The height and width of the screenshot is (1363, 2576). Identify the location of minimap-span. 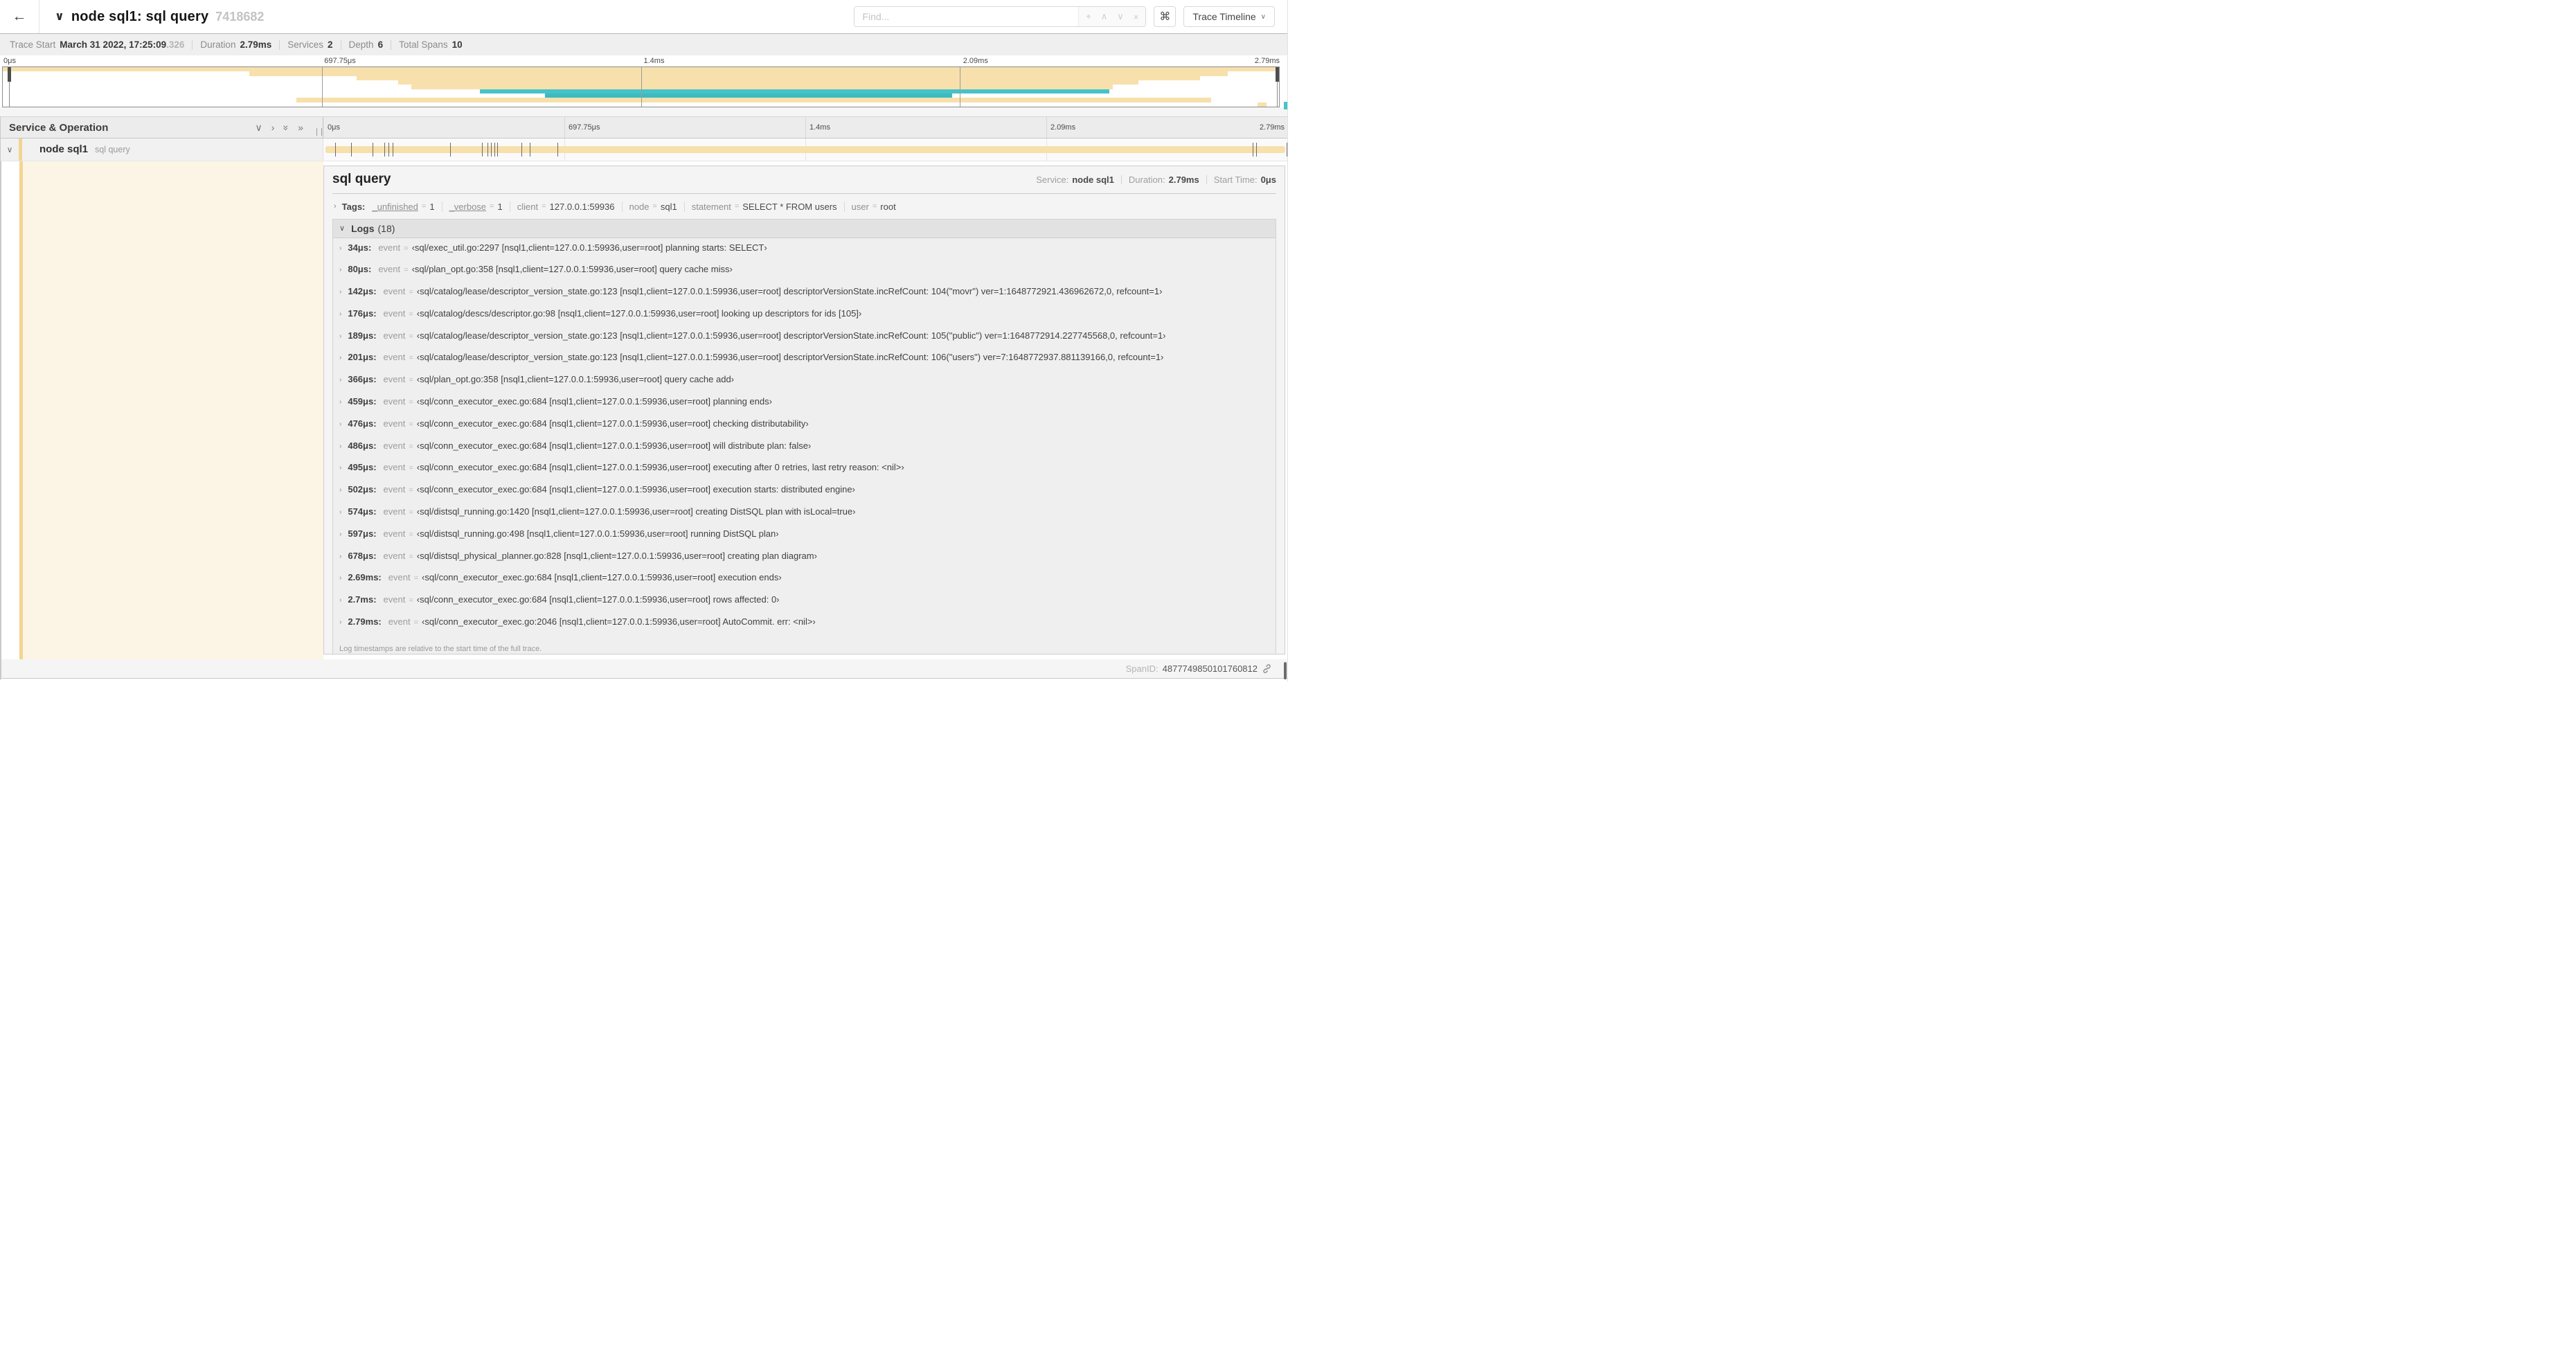
(754, 101).